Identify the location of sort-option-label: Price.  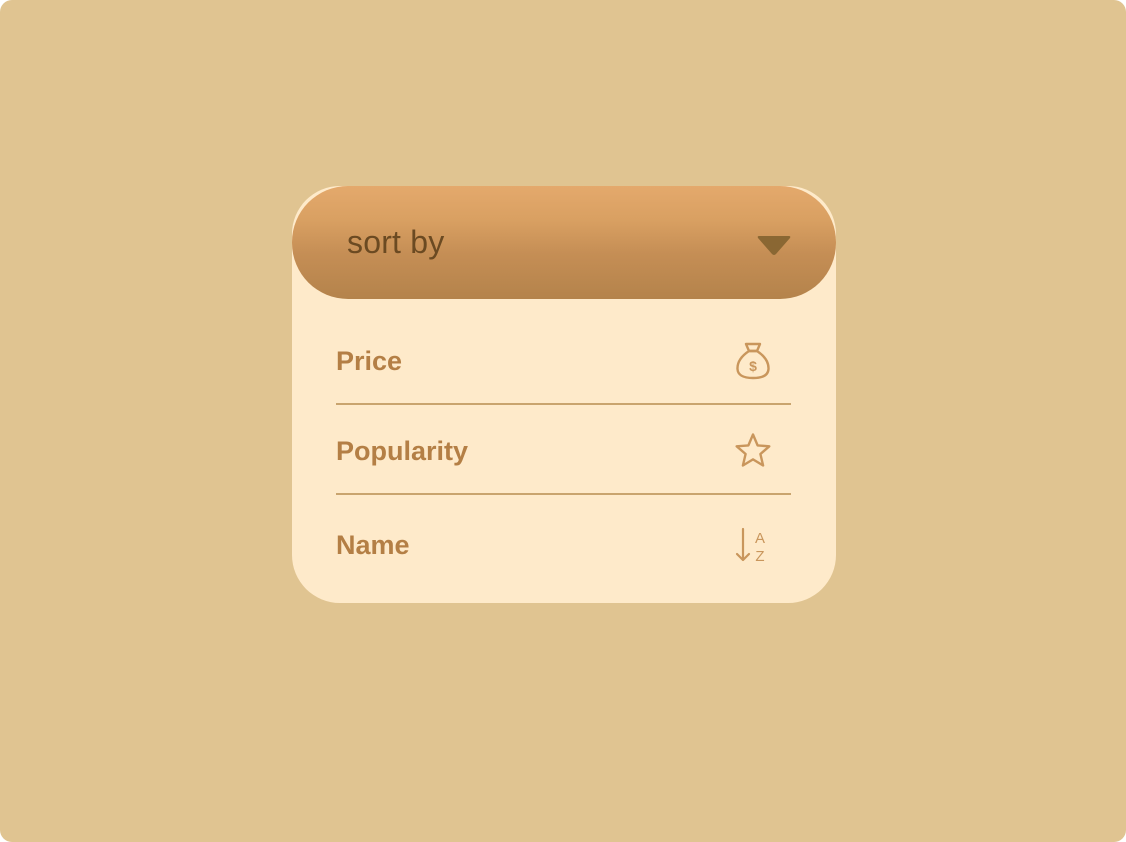
(369, 361).